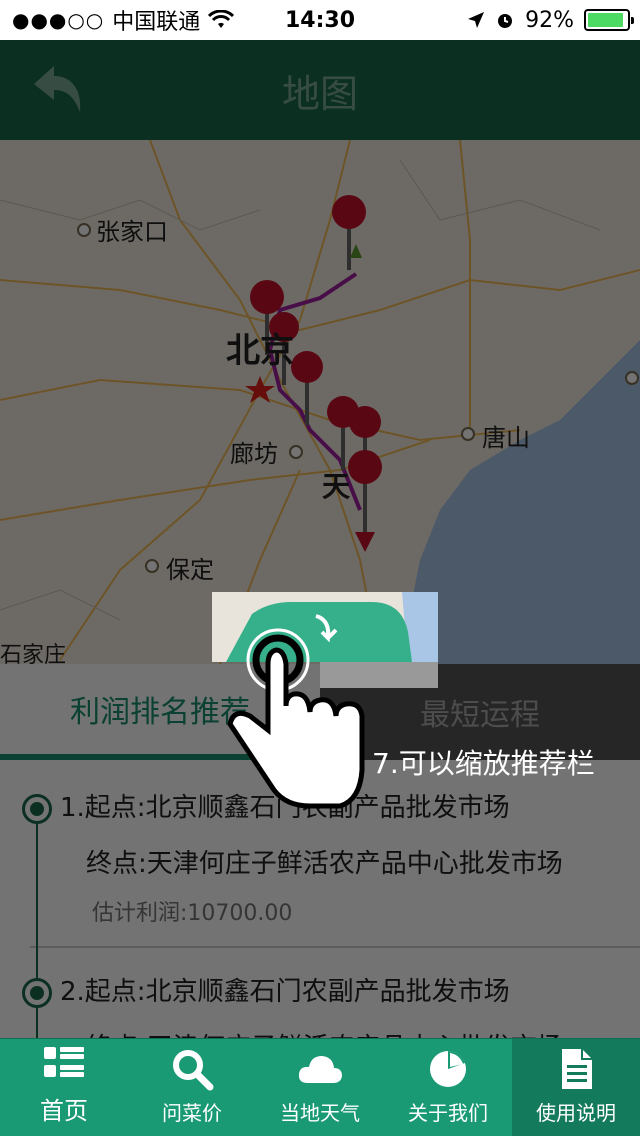 Image resolution: width=640 pixels, height=1136 pixels. Describe the element at coordinates (296, 718) in the screenshot. I see `pointer-hand-icon` at that location.